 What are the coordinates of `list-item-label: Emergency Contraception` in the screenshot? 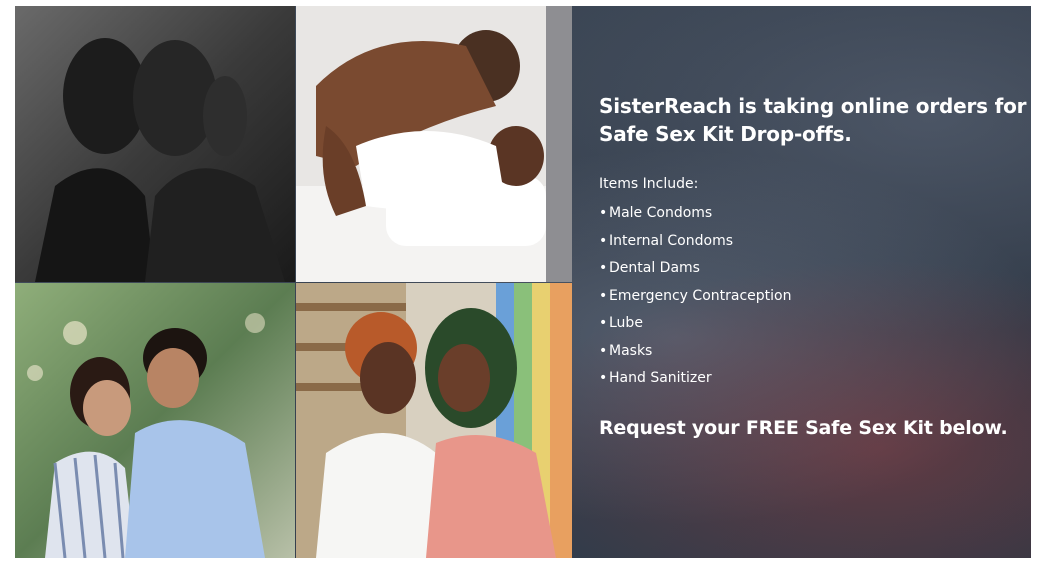 It's located at (700, 295).